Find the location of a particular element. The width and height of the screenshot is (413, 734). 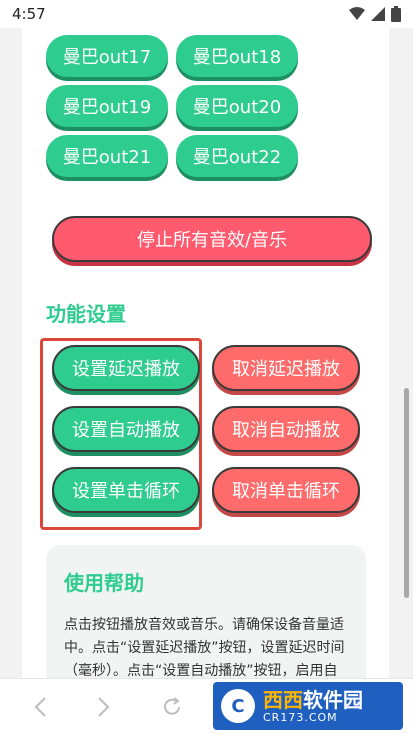

sound-button-label: 曼巴out22 is located at coordinates (237, 157).